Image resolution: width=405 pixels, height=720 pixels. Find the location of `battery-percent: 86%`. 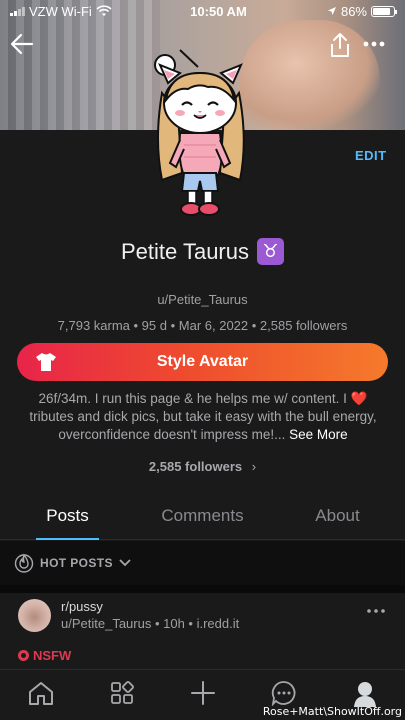

battery-percent: 86% is located at coordinates (353, 11).